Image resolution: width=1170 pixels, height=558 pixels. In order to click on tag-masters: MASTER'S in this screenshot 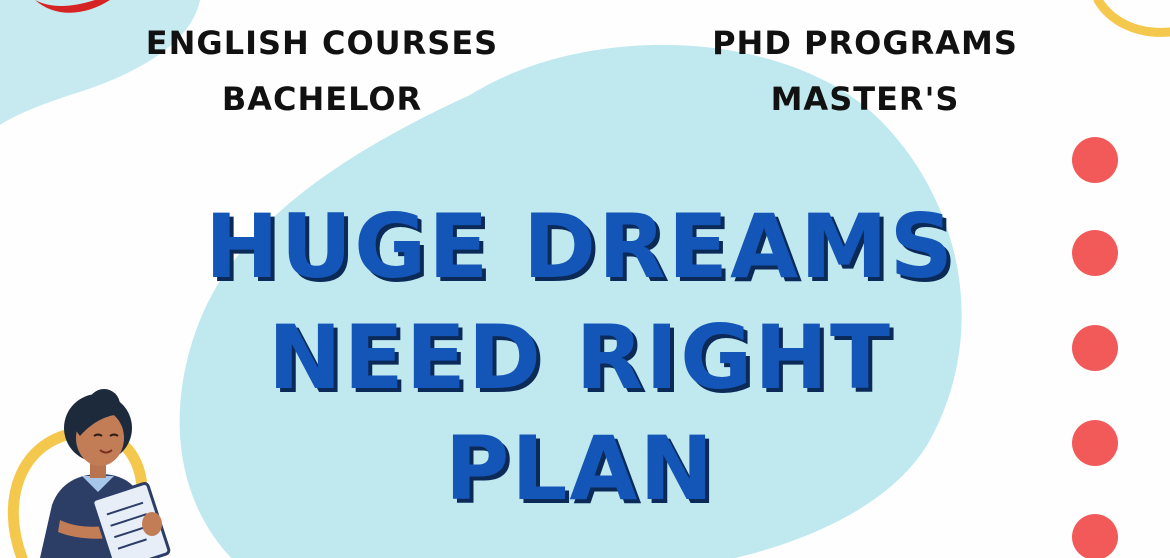, I will do `click(865, 99)`.